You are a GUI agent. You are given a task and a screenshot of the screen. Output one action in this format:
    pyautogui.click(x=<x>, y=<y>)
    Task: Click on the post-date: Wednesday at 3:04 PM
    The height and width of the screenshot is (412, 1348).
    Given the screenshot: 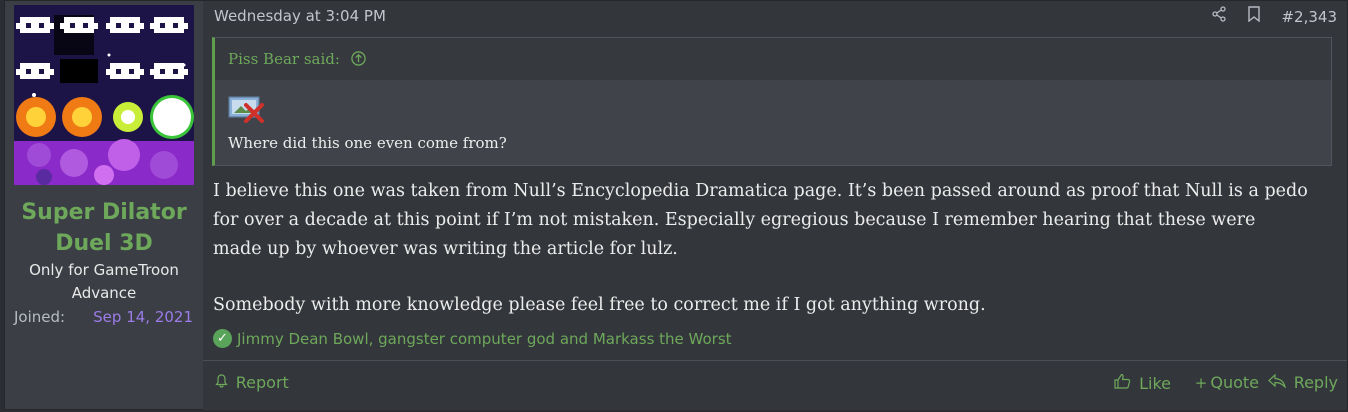 What is the action you would take?
    pyautogui.click(x=300, y=16)
    